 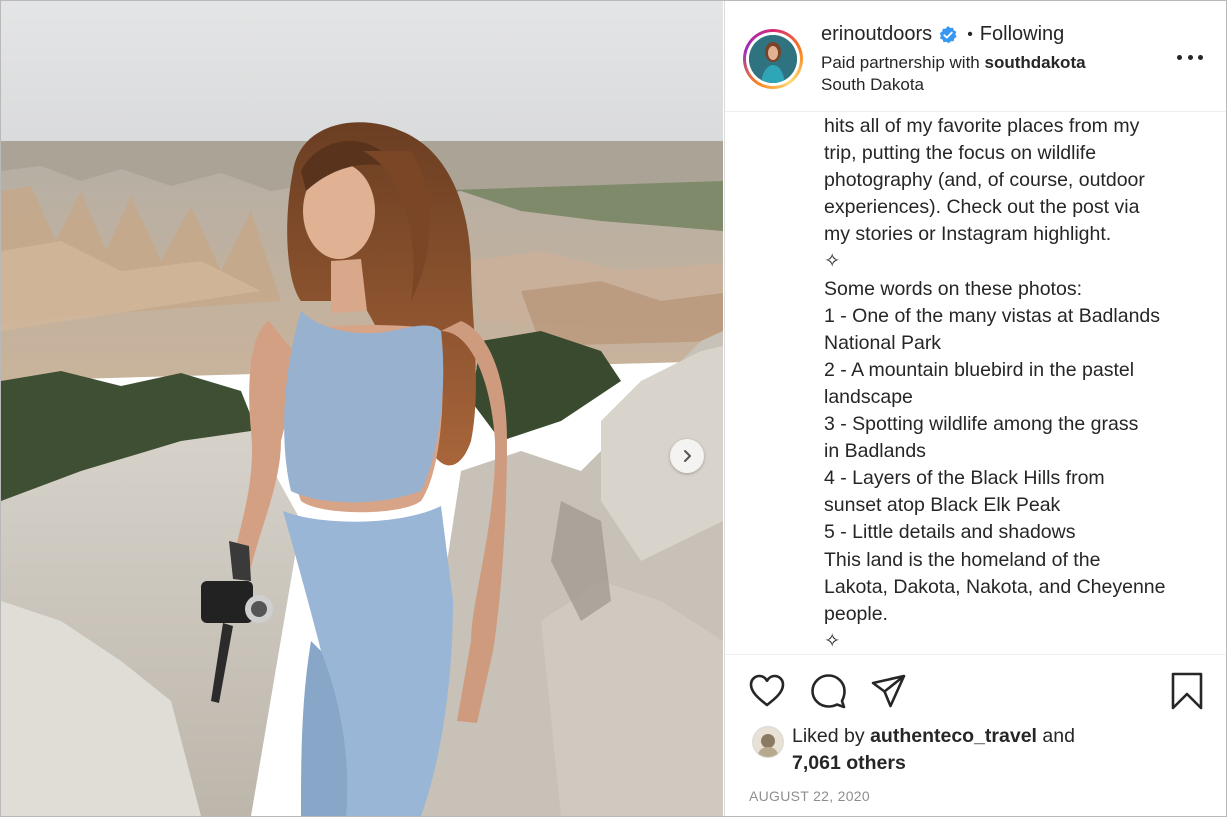 What do you see at coordinates (1035, 62) in the screenshot?
I see `partner-link: southdakota` at bounding box center [1035, 62].